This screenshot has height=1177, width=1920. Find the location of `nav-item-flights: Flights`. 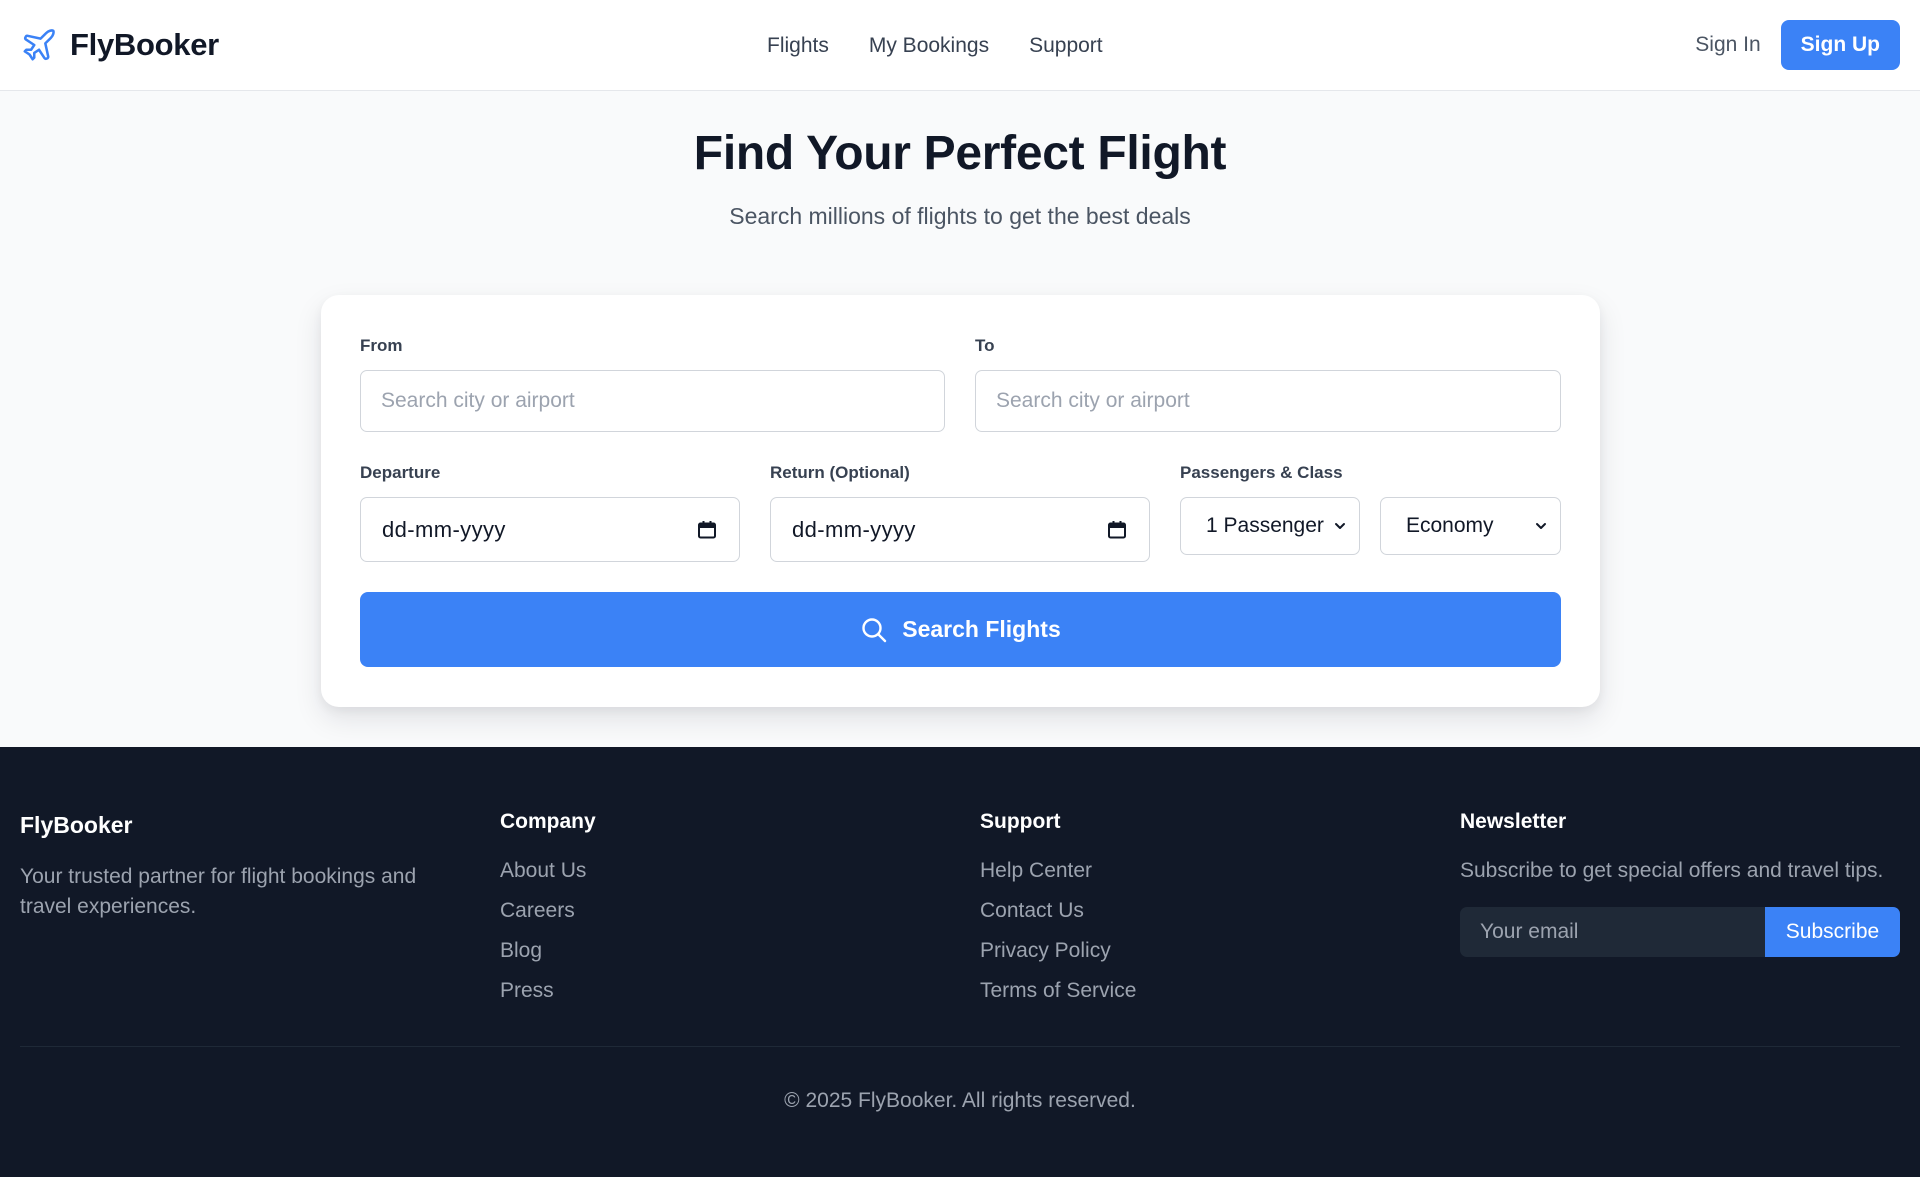

nav-item-flights: Flights is located at coordinates (798, 46).